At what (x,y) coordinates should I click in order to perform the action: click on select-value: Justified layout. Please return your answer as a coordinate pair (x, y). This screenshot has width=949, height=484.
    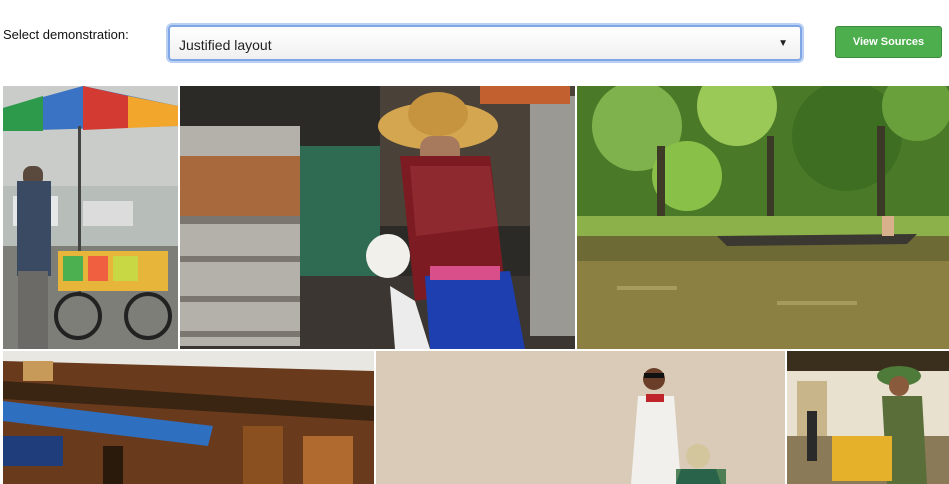
    Looking at the image, I should click on (225, 45).